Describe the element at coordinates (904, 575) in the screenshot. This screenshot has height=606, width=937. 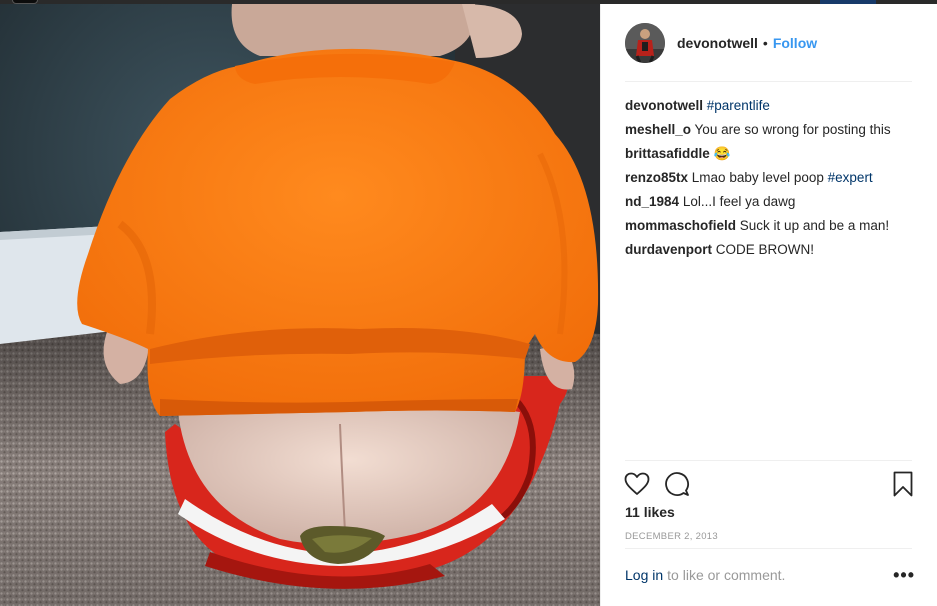
I see `more-options-button: •••` at that location.